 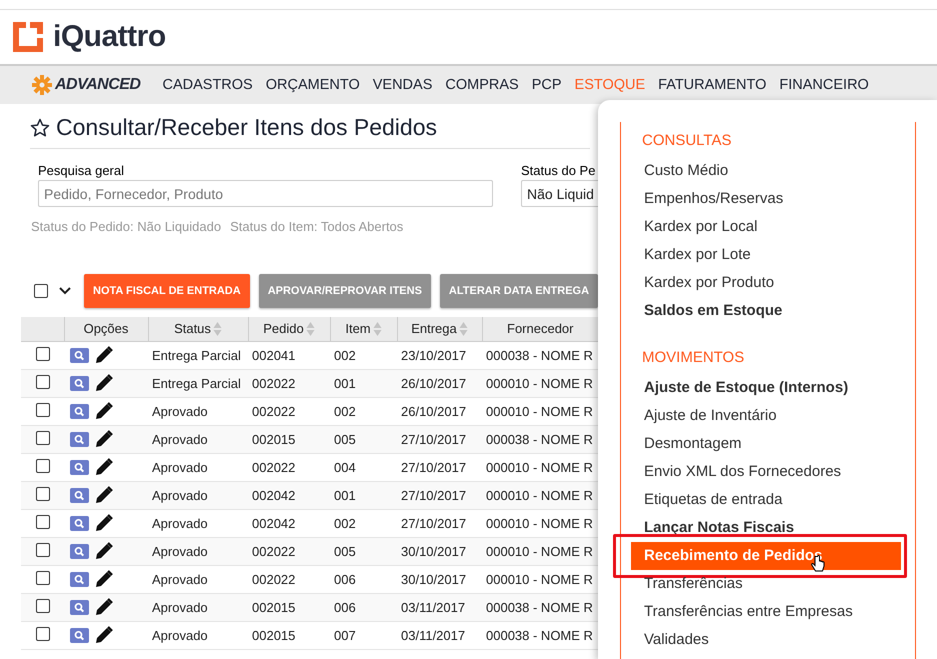 I want to click on brand-name: iQuattro, so click(x=109, y=37).